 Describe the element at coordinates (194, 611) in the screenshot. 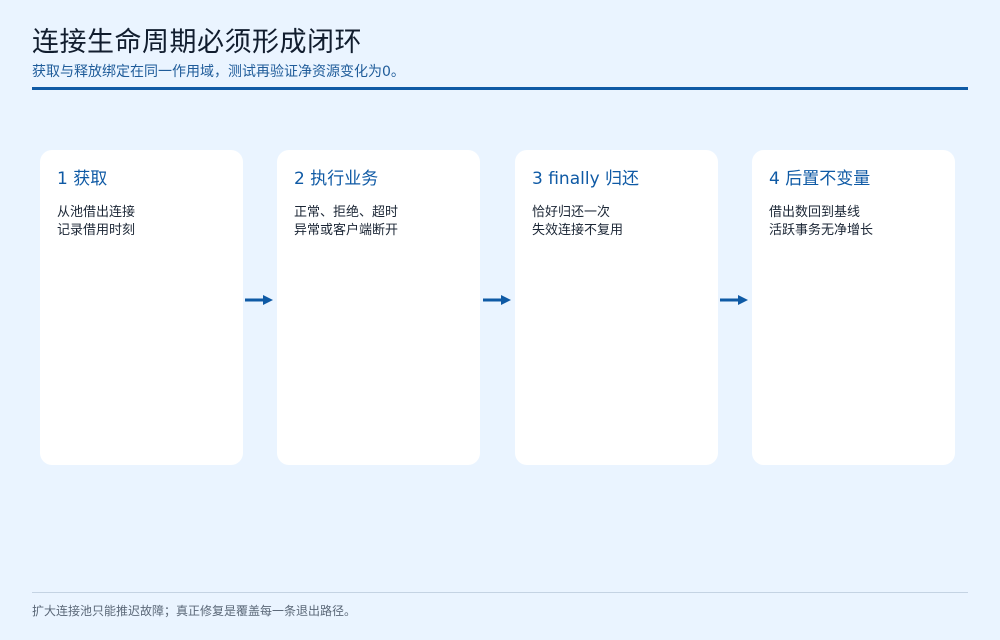

I see `footer-note: 扩大连接池只能推迟故障；真正修复是覆盖每一条退出路径。` at that location.